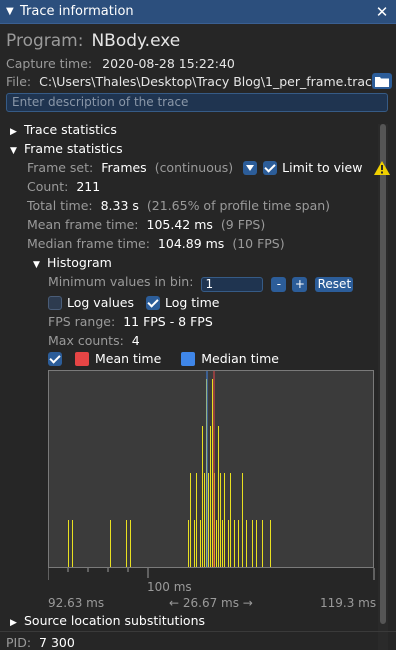 Image resolution: width=396 pixels, height=650 pixels. What do you see at coordinates (55, 303) in the screenshot?
I see `log-values-checkbox` at bounding box center [55, 303].